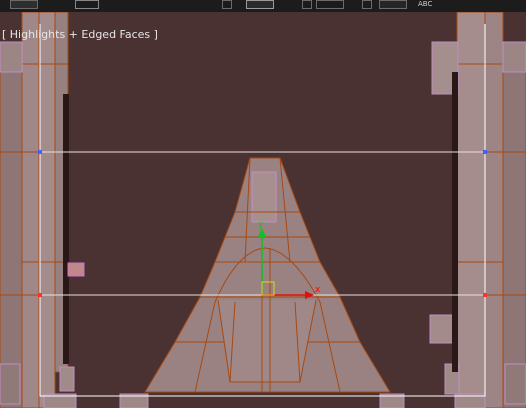 The height and width of the screenshot is (408, 526). What do you see at coordinates (66, 229) in the screenshot?
I see `left-wall-shadow` at bounding box center [66, 229].